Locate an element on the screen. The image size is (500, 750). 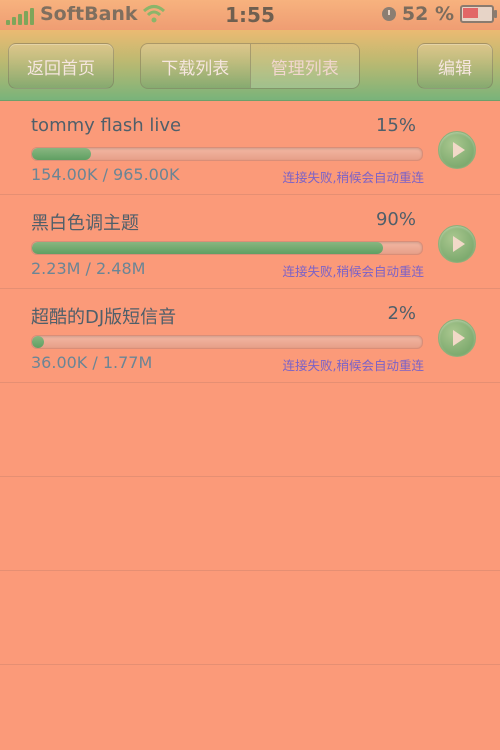
rotation-lock-icon is located at coordinates (388, 14).